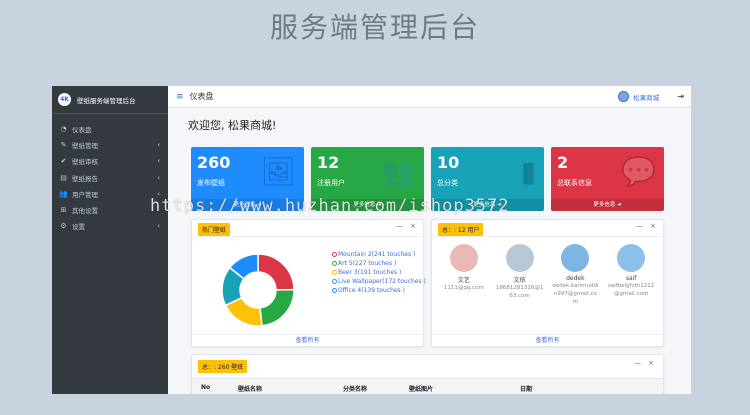  I want to click on sidebar-item: ✎ 壁纸管理 ‹, so click(110, 145).